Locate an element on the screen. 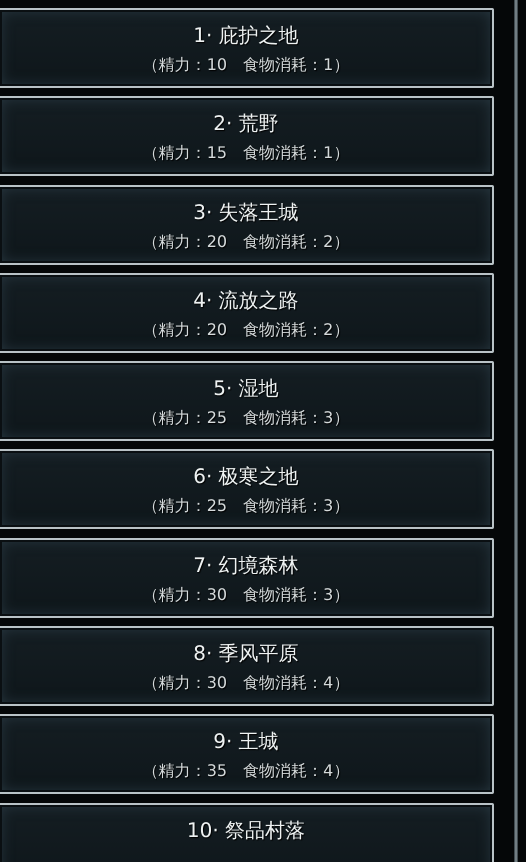 The height and width of the screenshot is (862, 526). stage-title: 7· 幻境森林 is located at coordinates (246, 565).